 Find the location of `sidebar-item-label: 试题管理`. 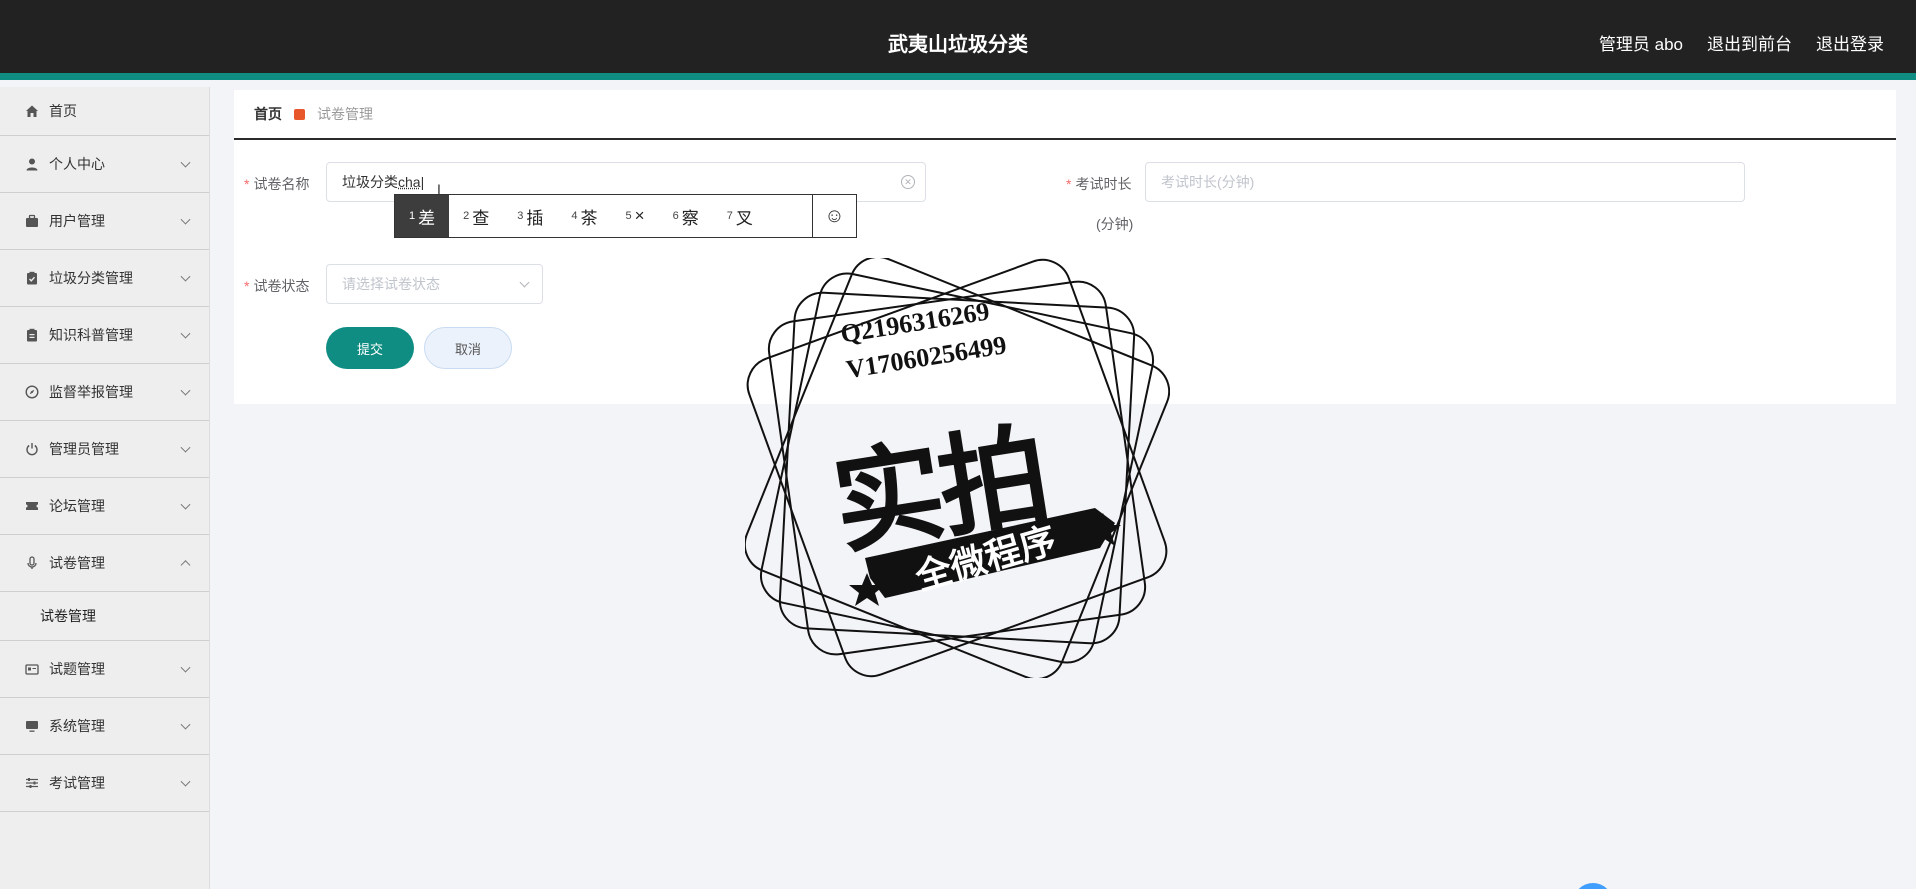

sidebar-item-label: 试题管理 is located at coordinates (77, 669).